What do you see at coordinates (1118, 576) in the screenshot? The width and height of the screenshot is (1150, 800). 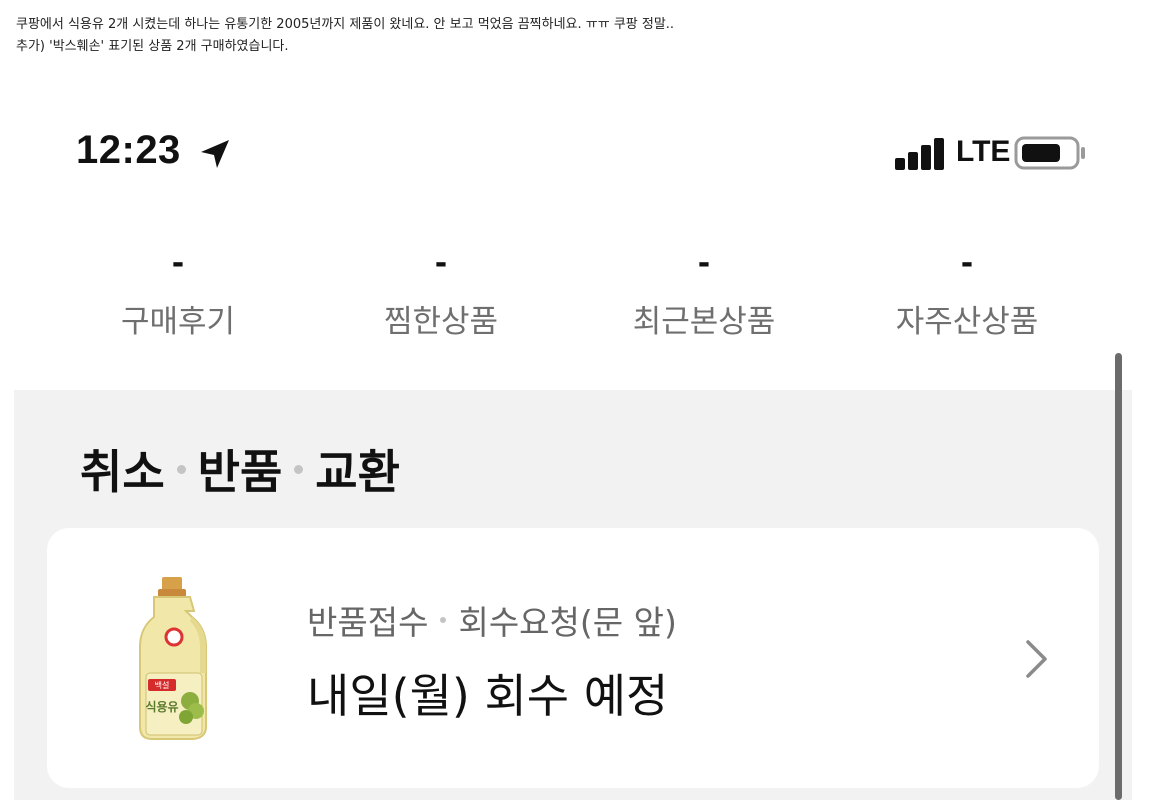 I see `scrollbar` at bounding box center [1118, 576].